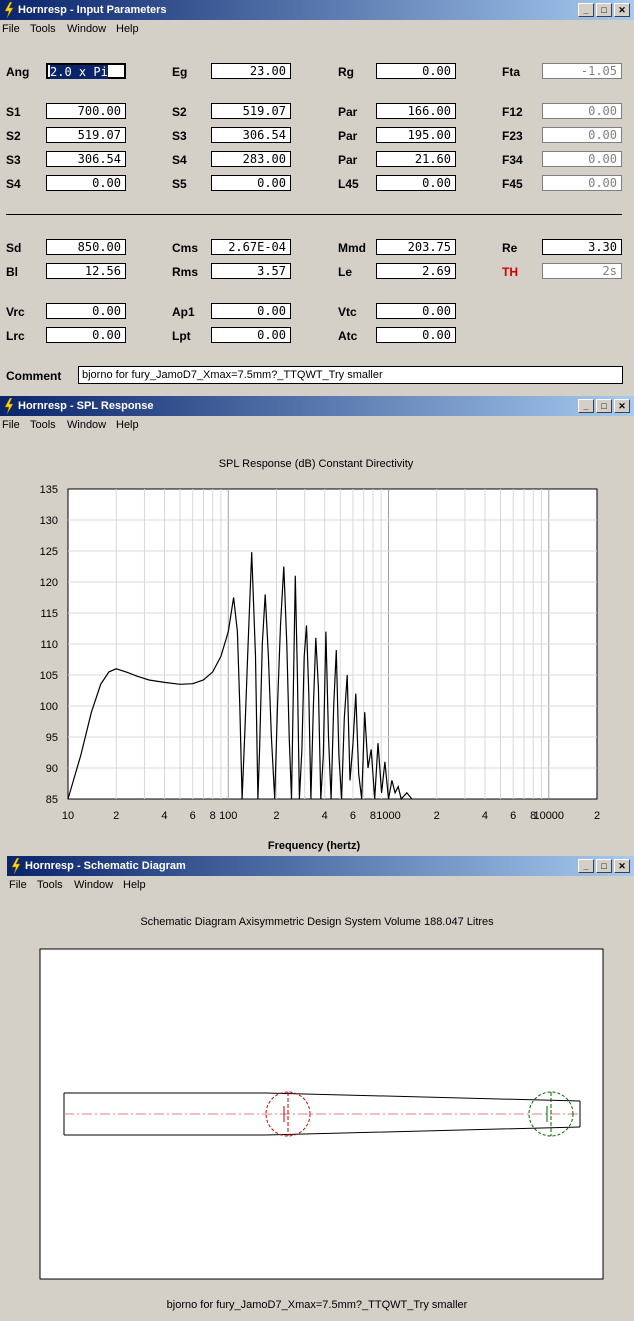 The height and width of the screenshot is (1321, 634). I want to click on vrc-field: 0.00, so click(86, 311).